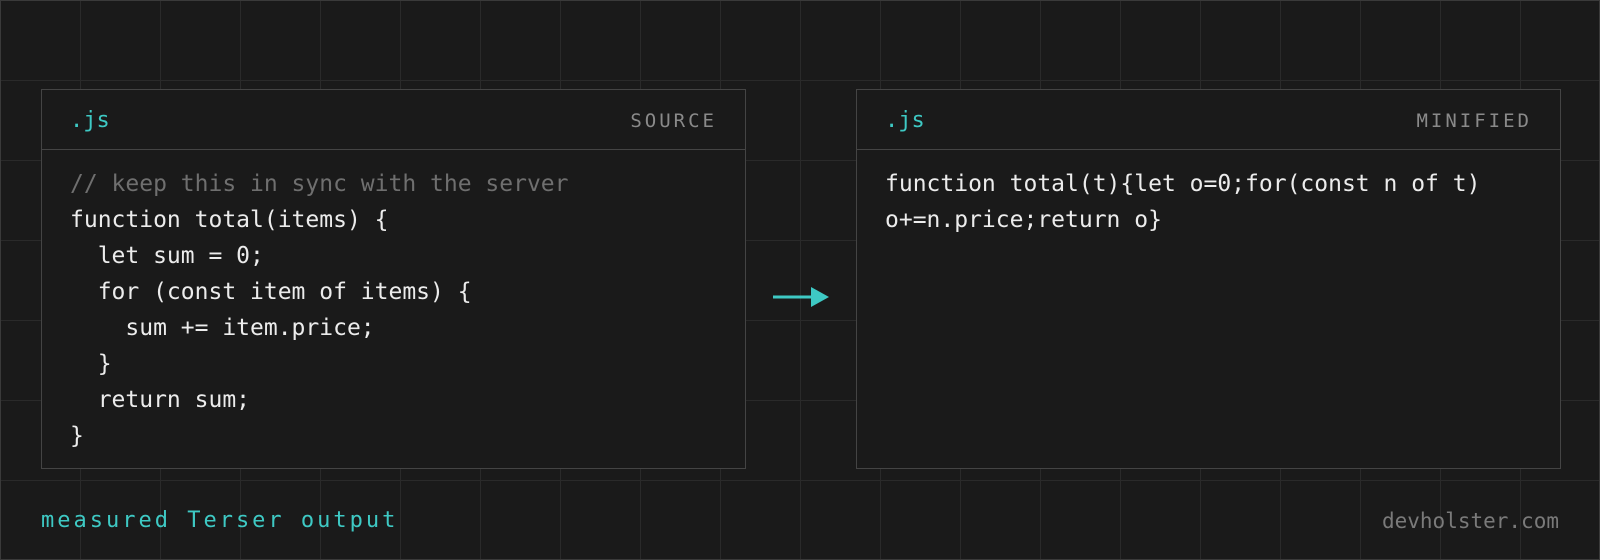 This screenshot has width=1600, height=560. I want to click on minified-kind-label: MINIFIED, so click(1474, 121).